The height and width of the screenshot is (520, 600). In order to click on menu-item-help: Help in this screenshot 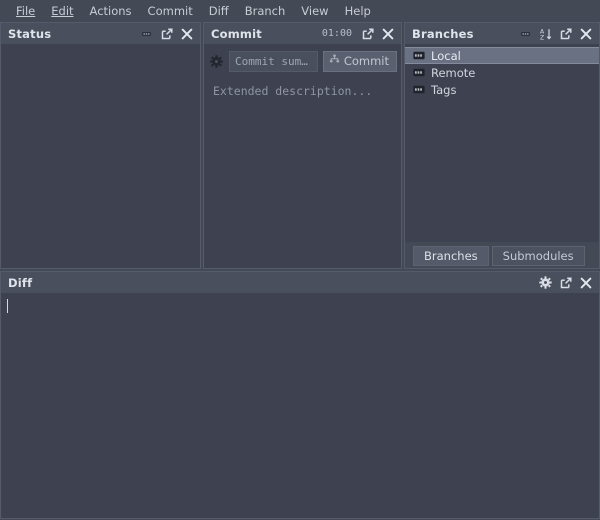, I will do `click(358, 11)`.